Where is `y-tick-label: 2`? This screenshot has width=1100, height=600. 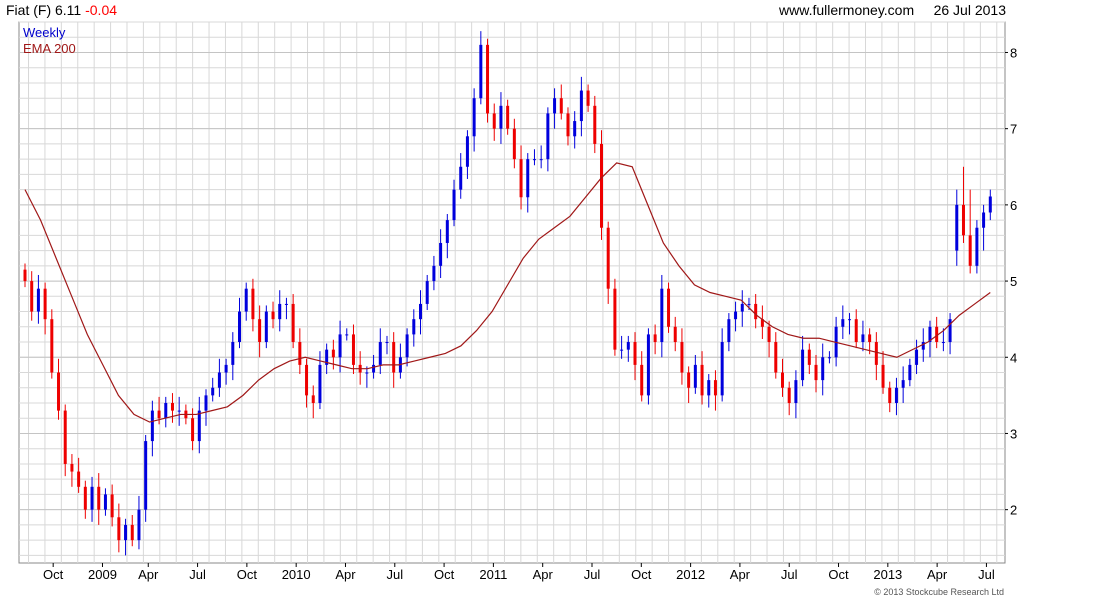
y-tick-label: 2 is located at coordinates (1013, 510).